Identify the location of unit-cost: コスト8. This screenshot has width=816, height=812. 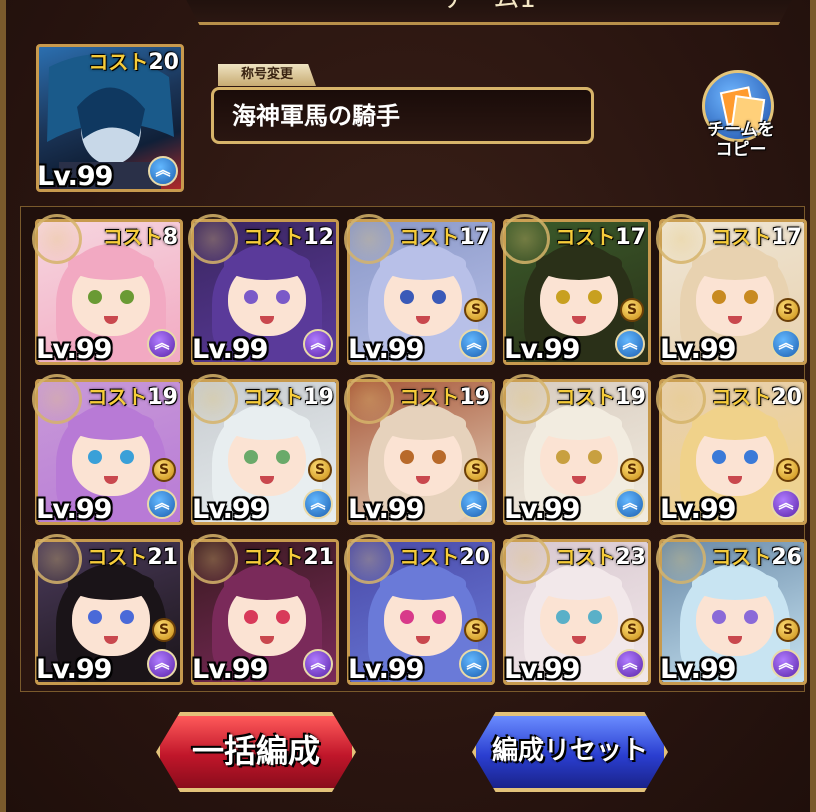
(140, 235).